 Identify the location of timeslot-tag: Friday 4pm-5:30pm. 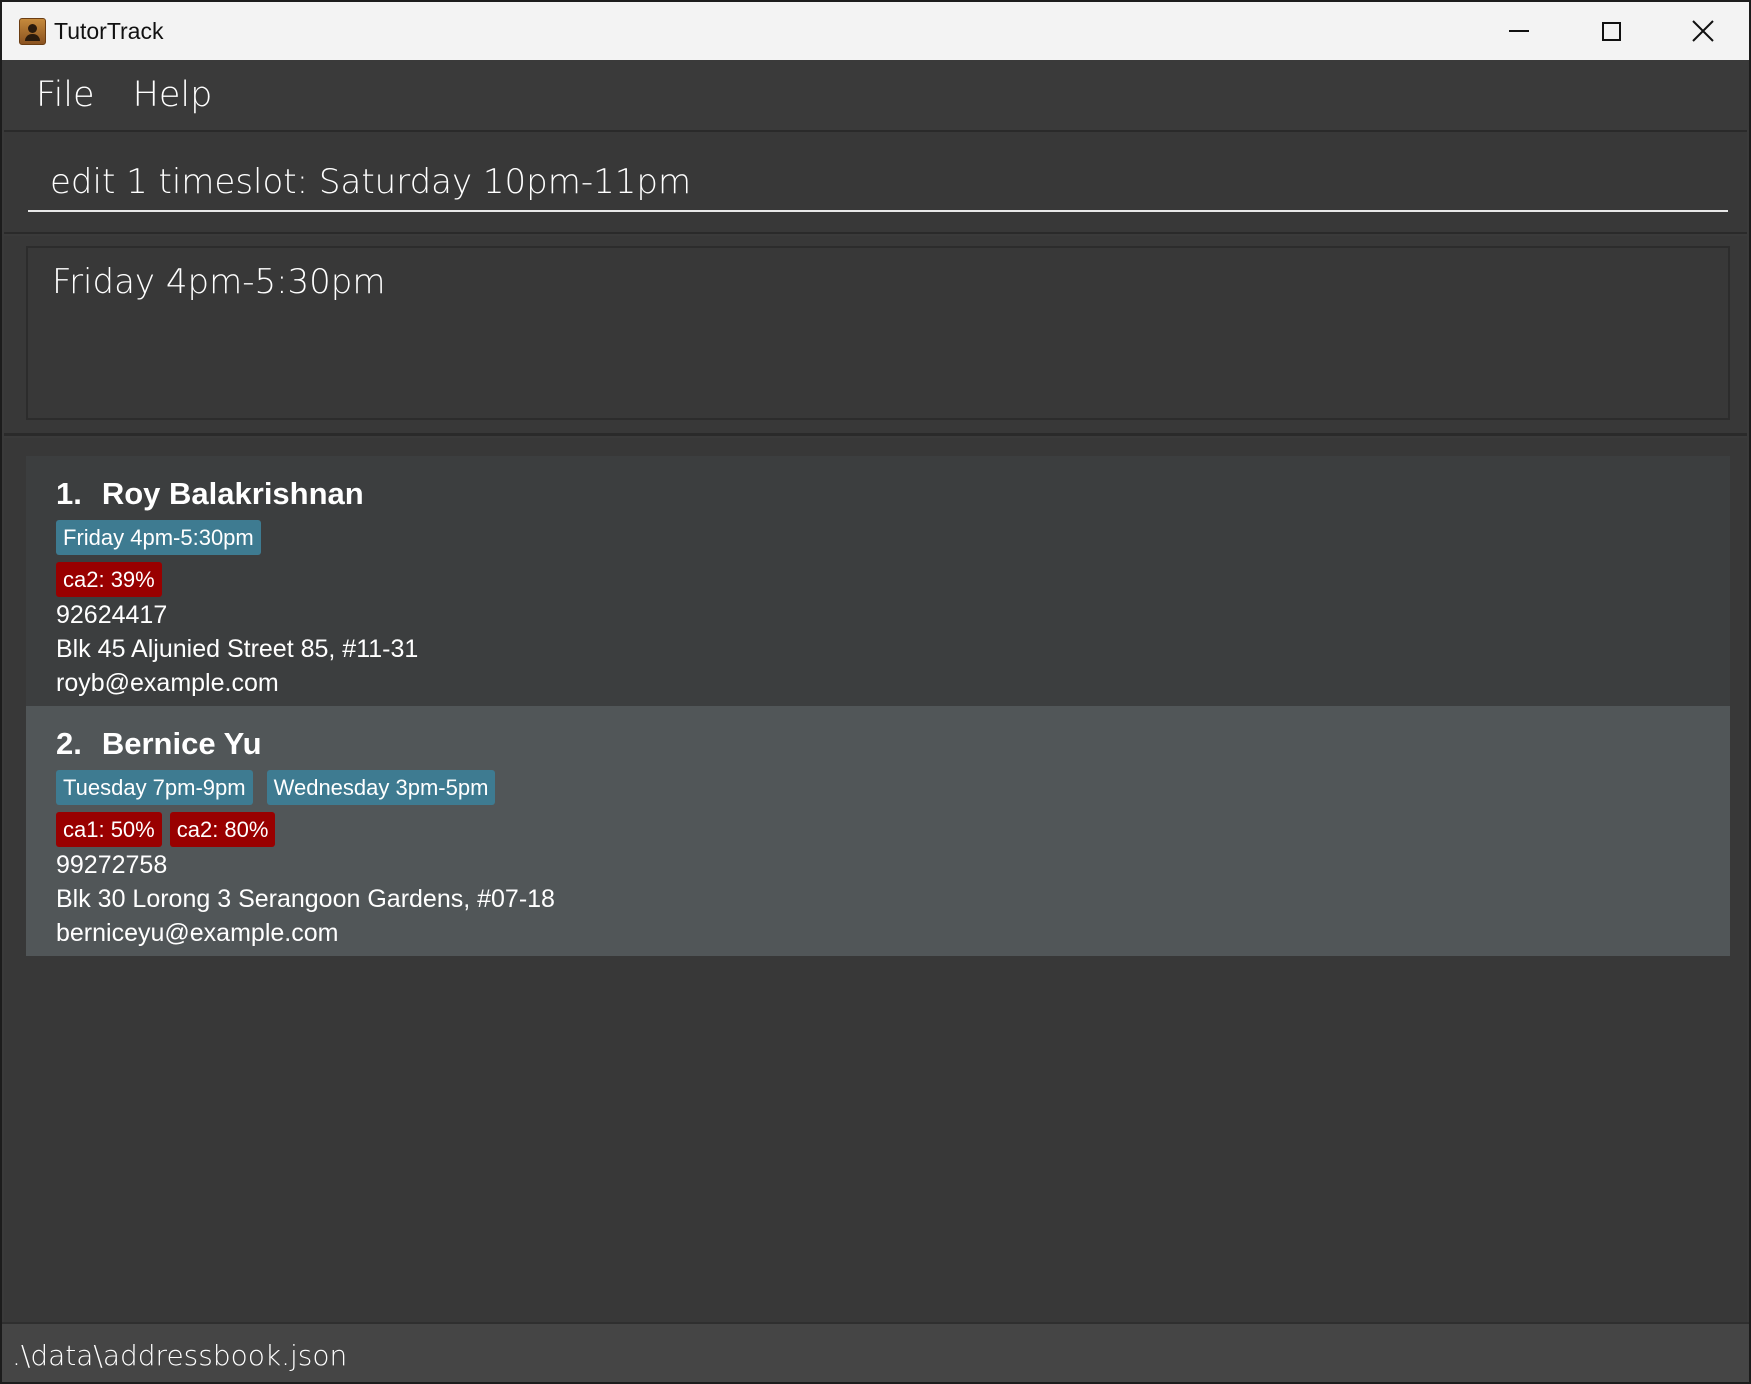
(158, 537).